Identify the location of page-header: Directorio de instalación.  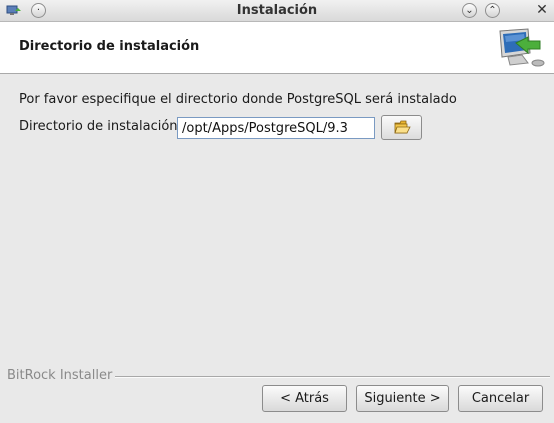
(277, 48).